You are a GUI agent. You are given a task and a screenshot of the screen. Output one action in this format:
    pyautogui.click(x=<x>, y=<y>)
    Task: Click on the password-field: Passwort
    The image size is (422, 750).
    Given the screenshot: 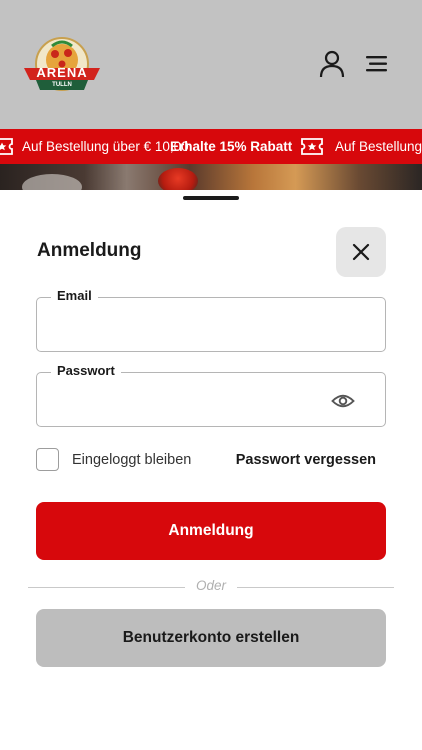 What is the action you would take?
    pyautogui.click(x=211, y=395)
    